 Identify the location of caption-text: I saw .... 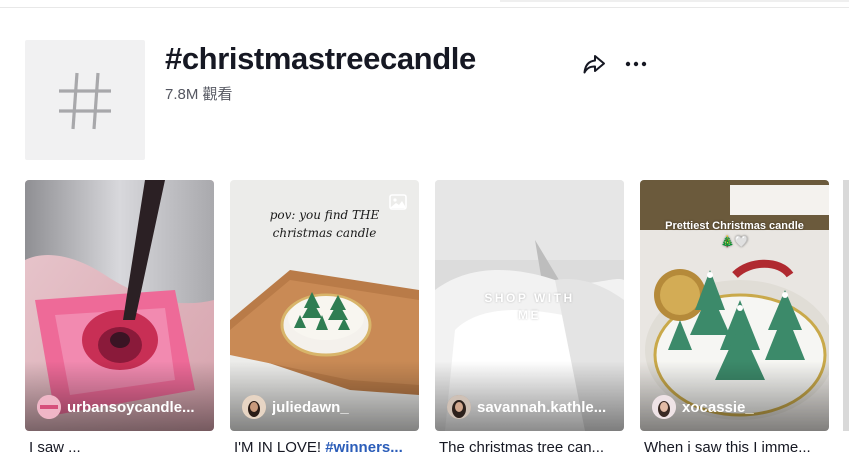
(55, 447).